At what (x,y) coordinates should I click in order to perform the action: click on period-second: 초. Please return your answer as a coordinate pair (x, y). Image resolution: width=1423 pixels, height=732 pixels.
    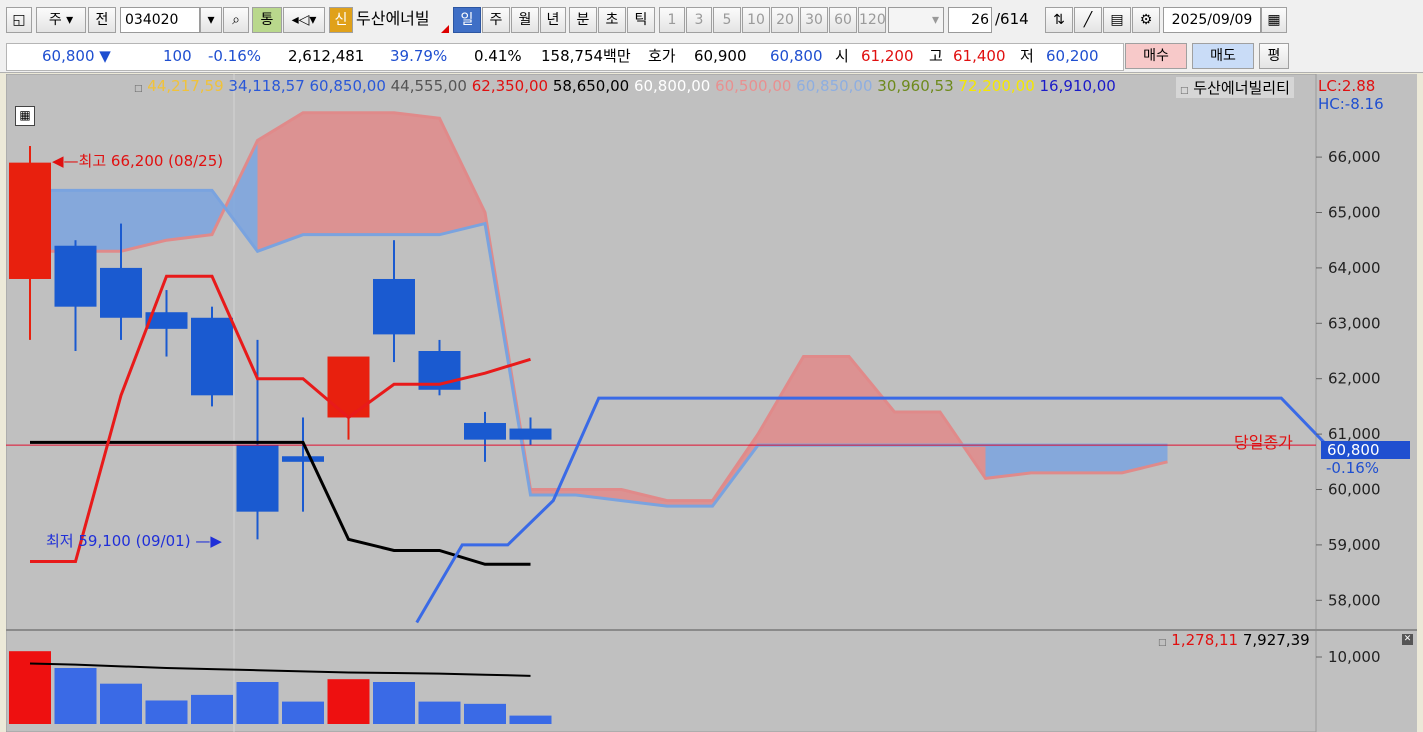
    Looking at the image, I should click on (612, 20).